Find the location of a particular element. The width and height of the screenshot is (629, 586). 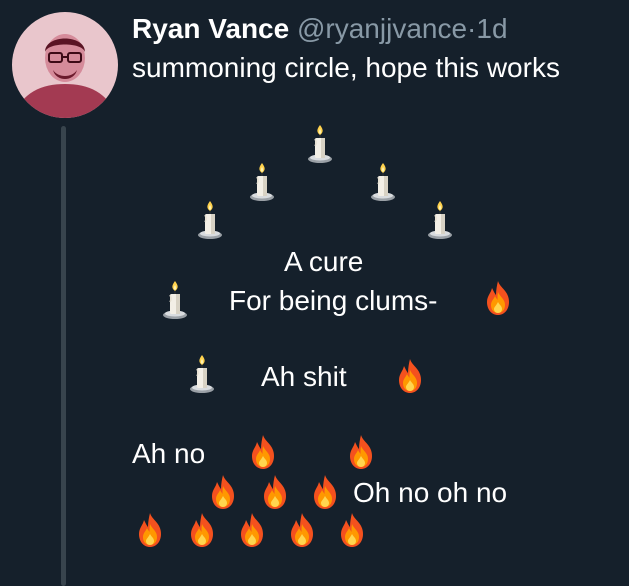

thread-line is located at coordinates (63, 356).